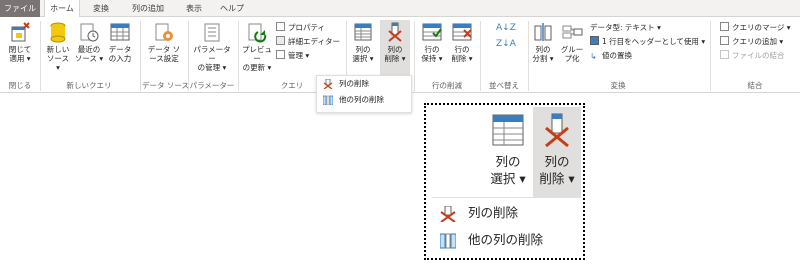  I want to click on advanced-editor-icon, so click(280, 40).